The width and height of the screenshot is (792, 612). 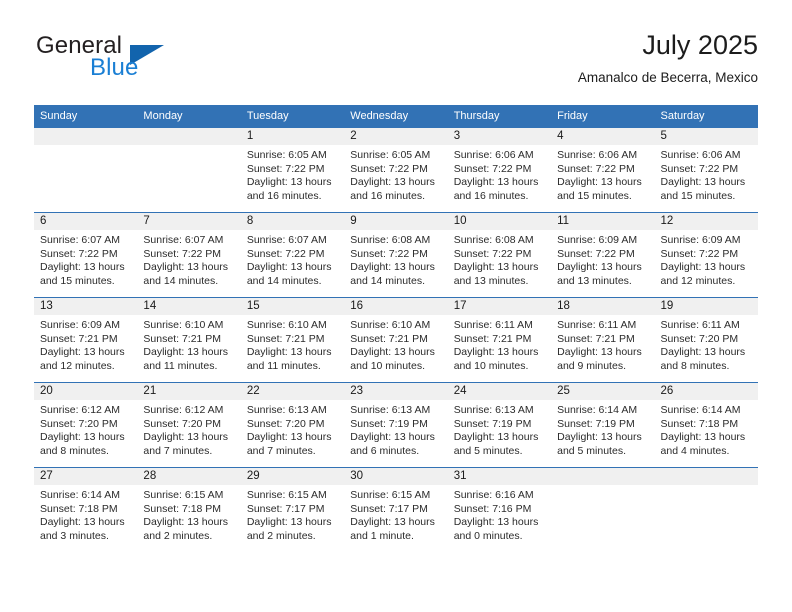 What do you see at coordinates (706, 116) in the screenshot?
I see `weekday-header-saturday: Saturday` at bounding box center [706, 116].